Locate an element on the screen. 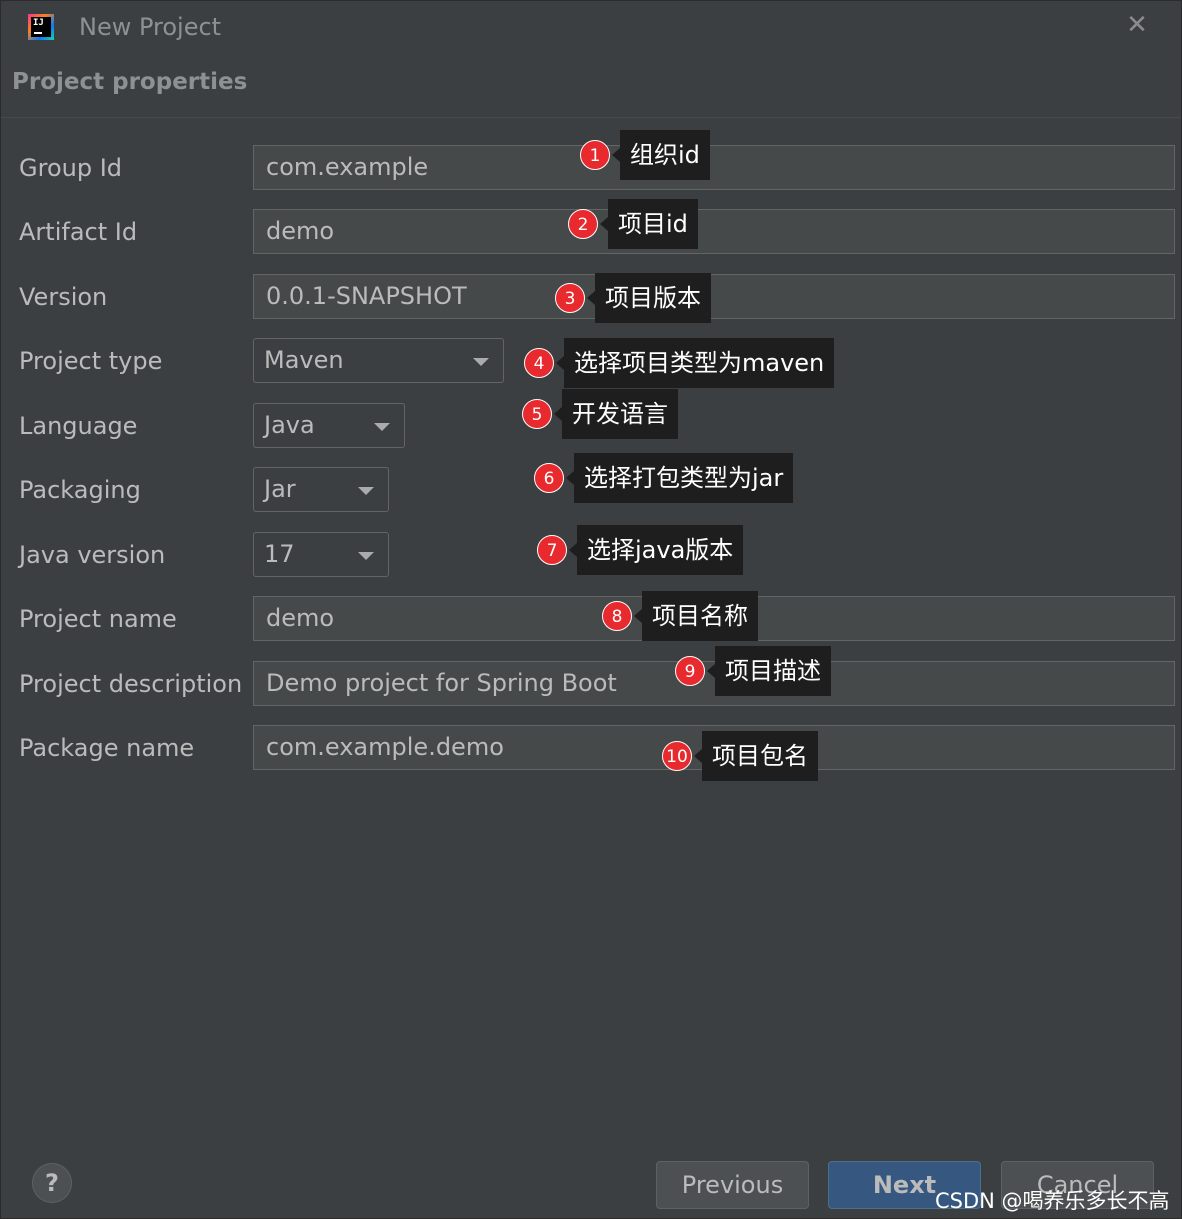 This screenshot has width=1182, height=1219. annotation-text: 项目描述 is located at coordinates (773, 671).